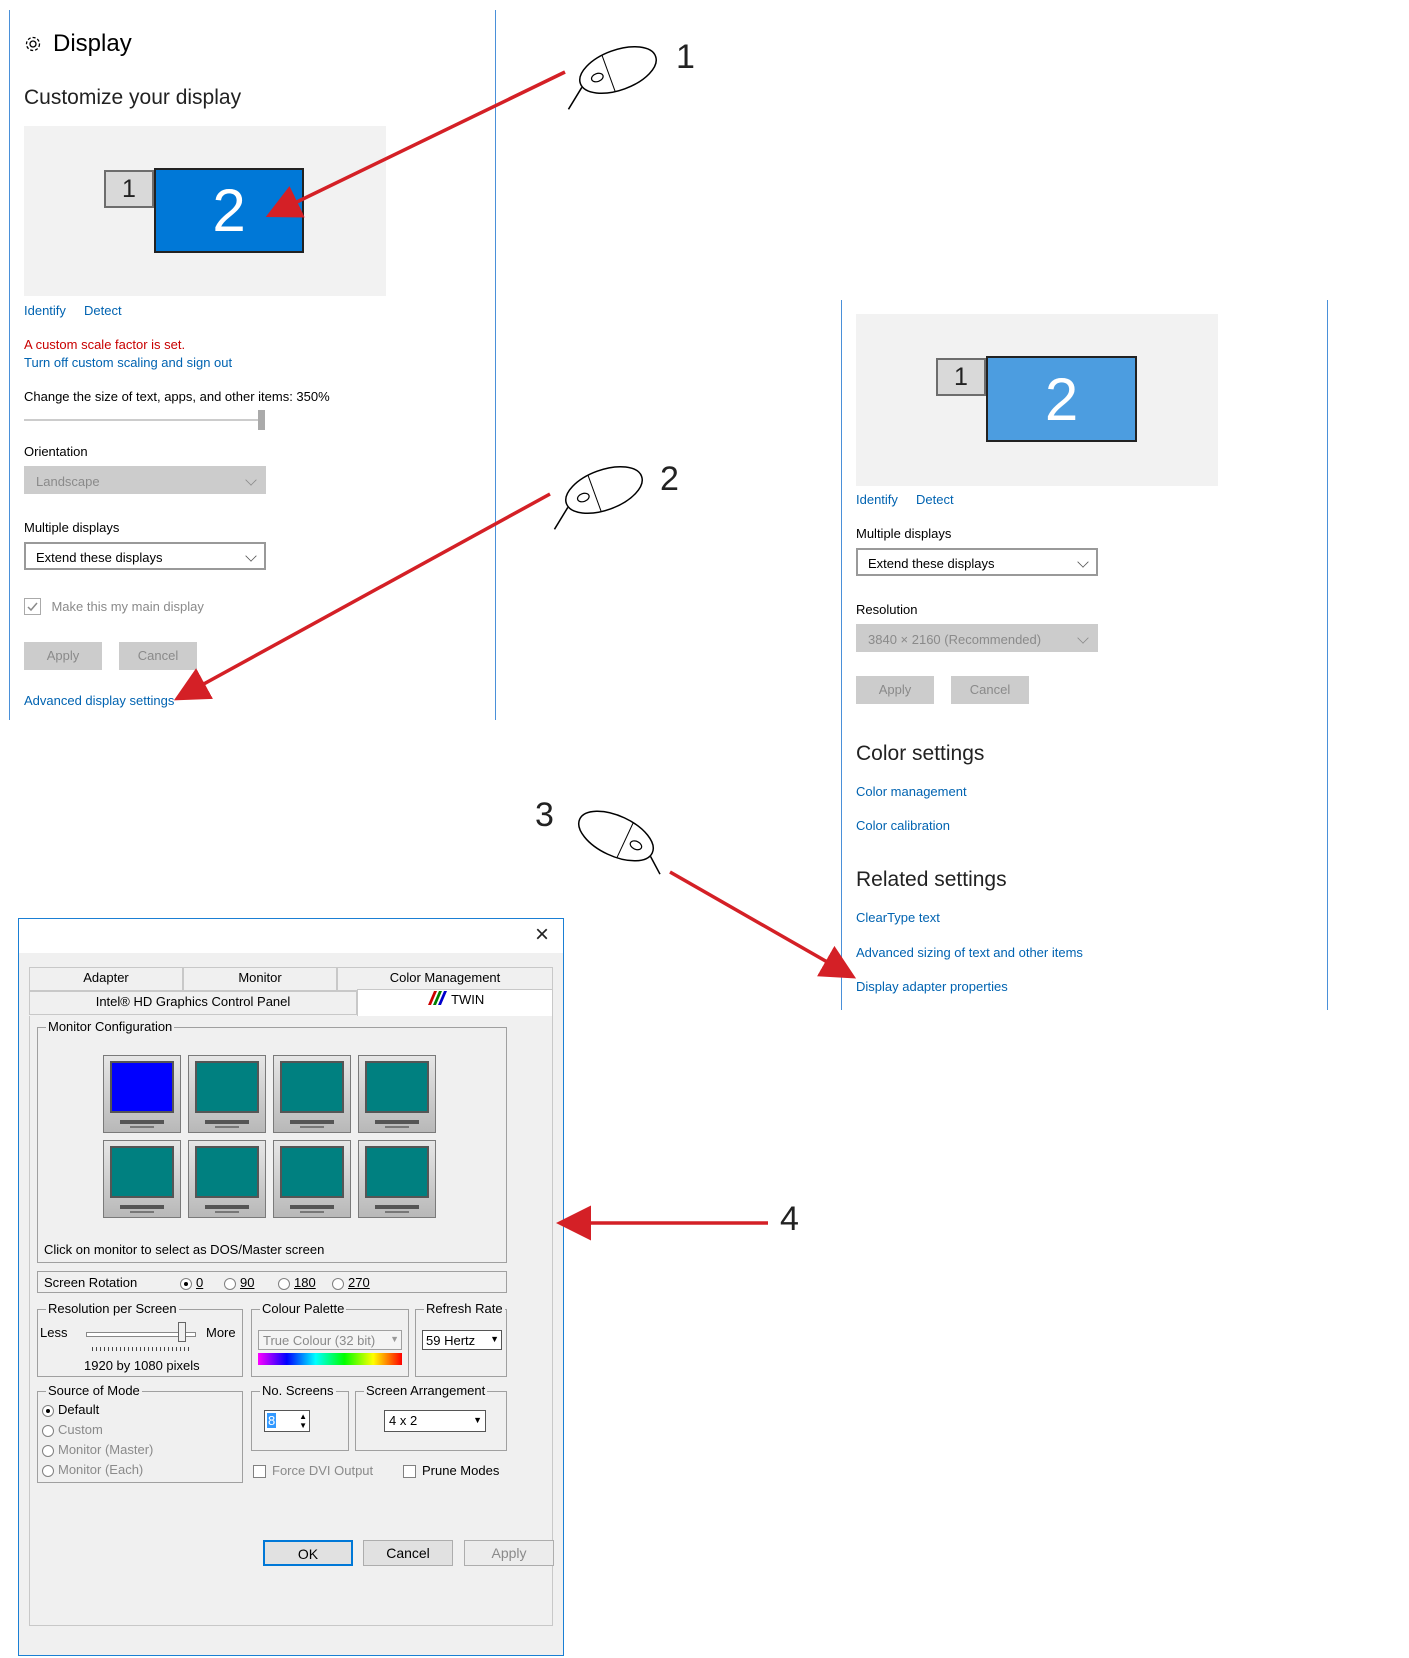  What do you see at coordinates (669, 479) in the screenshot?
I see `callout-number-2: 2` at bounding box center [669, 479].